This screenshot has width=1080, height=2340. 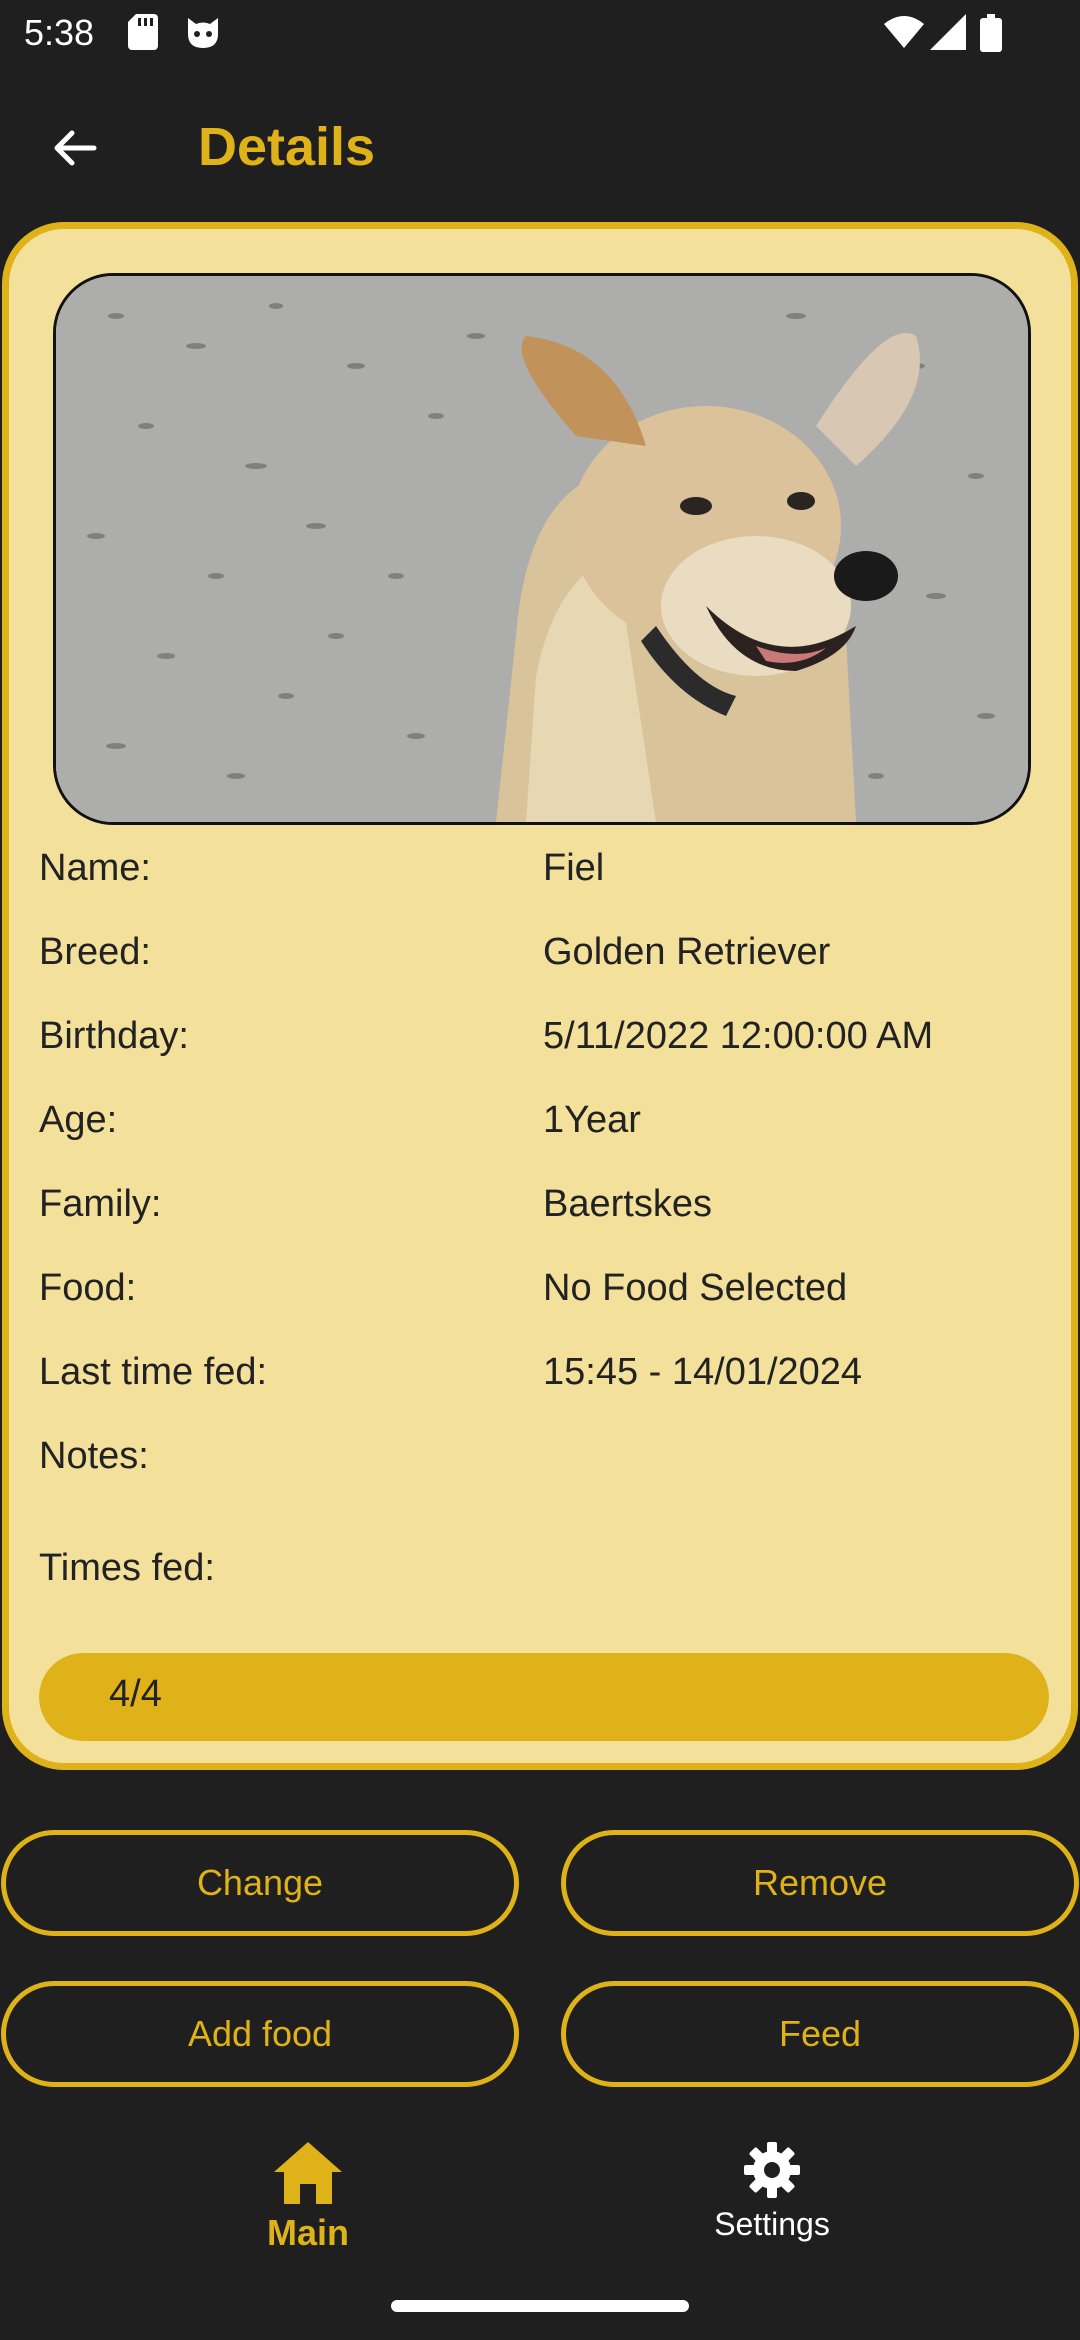 What do you see at coordinates (260, 1883) in the screenshot?
I see `change-button: Change` at bounding box center [260, 1883].